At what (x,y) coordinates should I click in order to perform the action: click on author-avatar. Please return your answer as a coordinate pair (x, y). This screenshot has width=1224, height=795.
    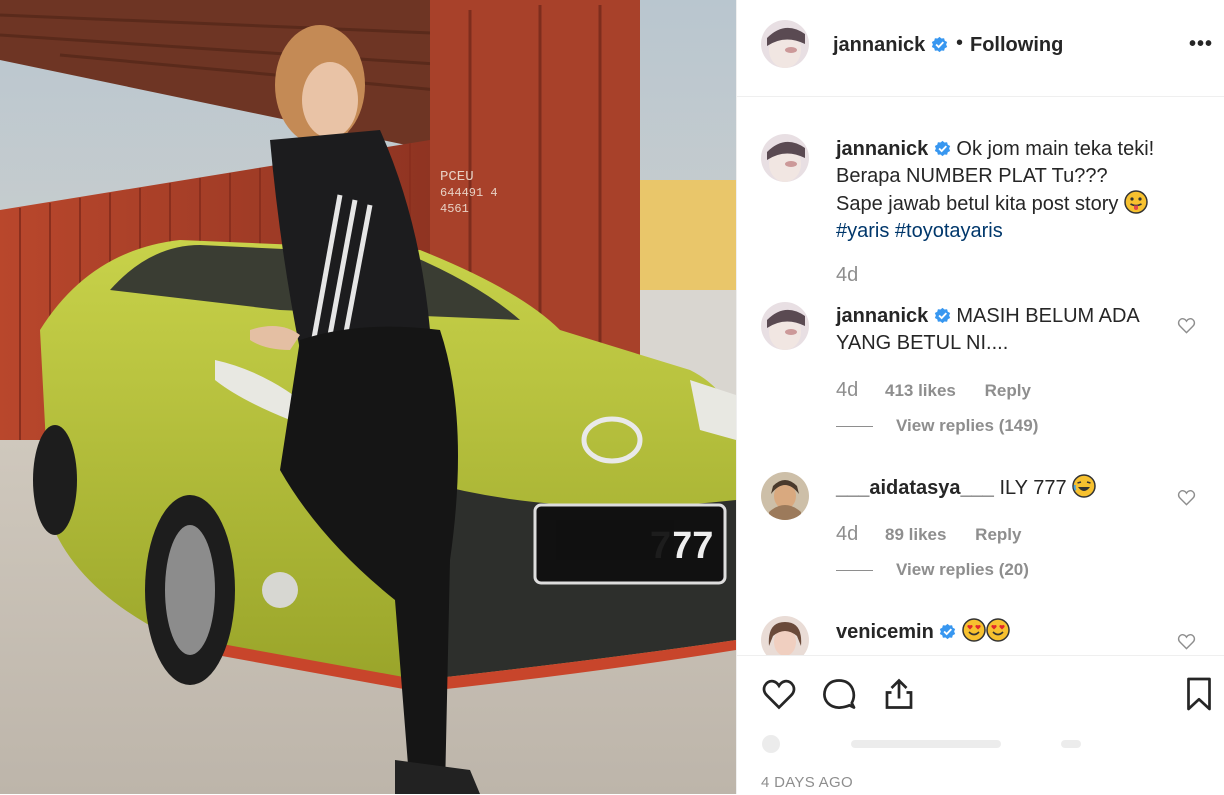
    Looking at the image, I should click on (785, 44).